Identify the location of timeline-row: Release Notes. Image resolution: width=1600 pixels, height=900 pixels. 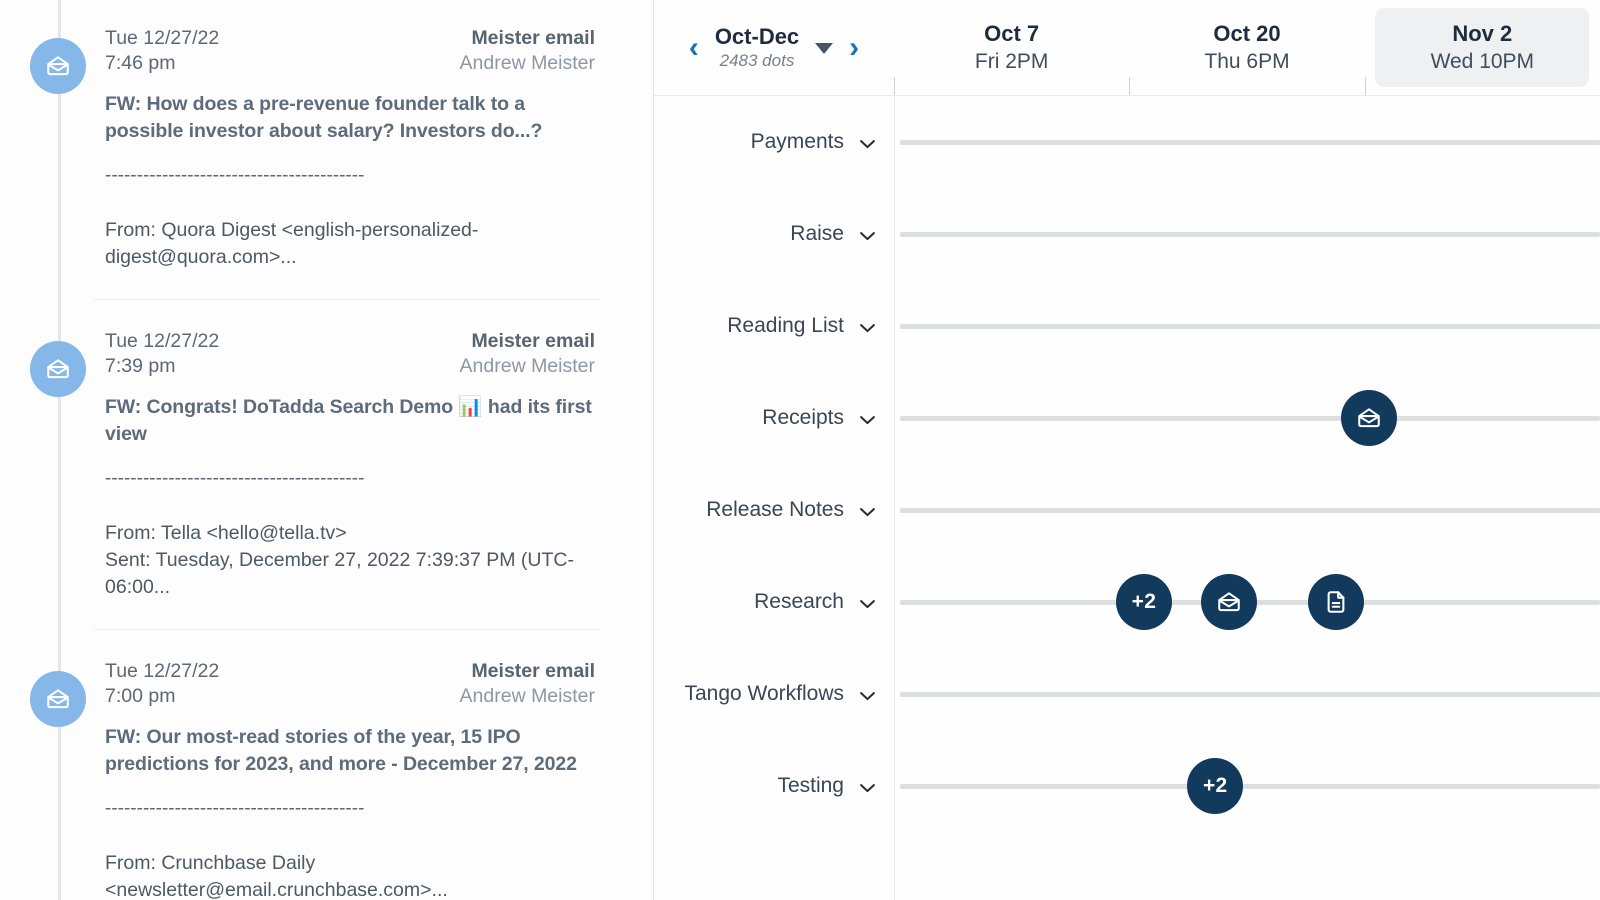
(1127, 510).